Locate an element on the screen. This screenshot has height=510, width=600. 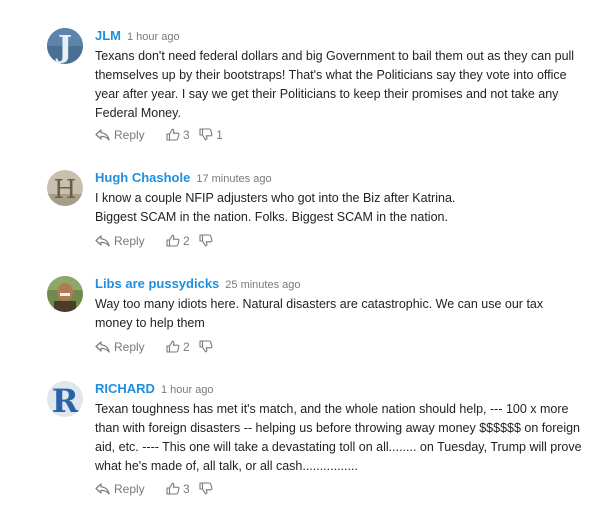
comment-author: Libs are pussydicks is located at coordinates (157, 283).